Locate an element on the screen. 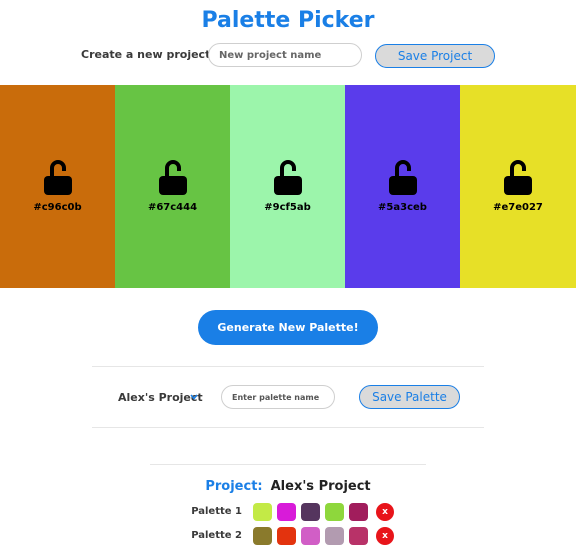 The height and width of the screenshot is (551, 576). saved-palette-name: Palette 2 is located at coordinates (216, 535).